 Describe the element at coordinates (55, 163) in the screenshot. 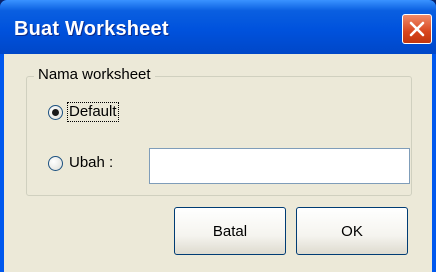

I see `rename-radio` at that location.